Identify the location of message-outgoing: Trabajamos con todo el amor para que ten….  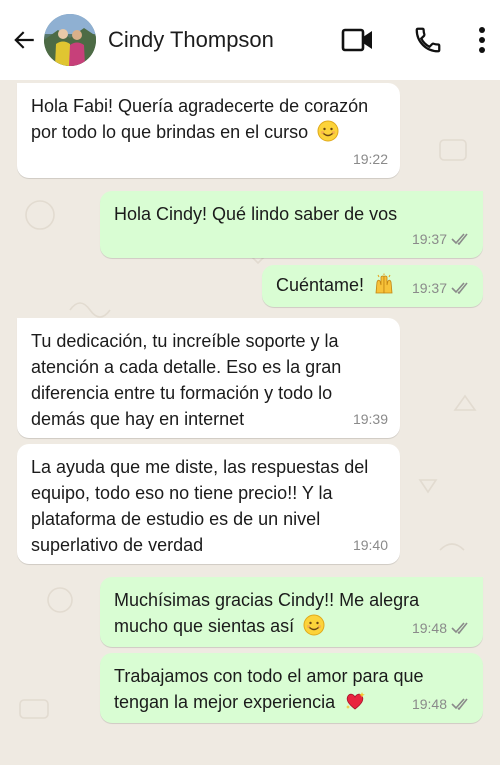
(291, 688).